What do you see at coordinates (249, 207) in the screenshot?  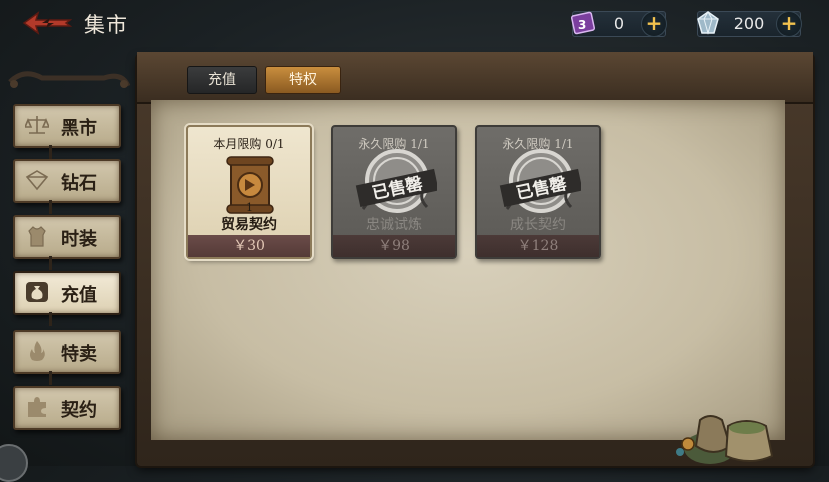 I see `item-quantity: 1` at bounding box center [249, 207].